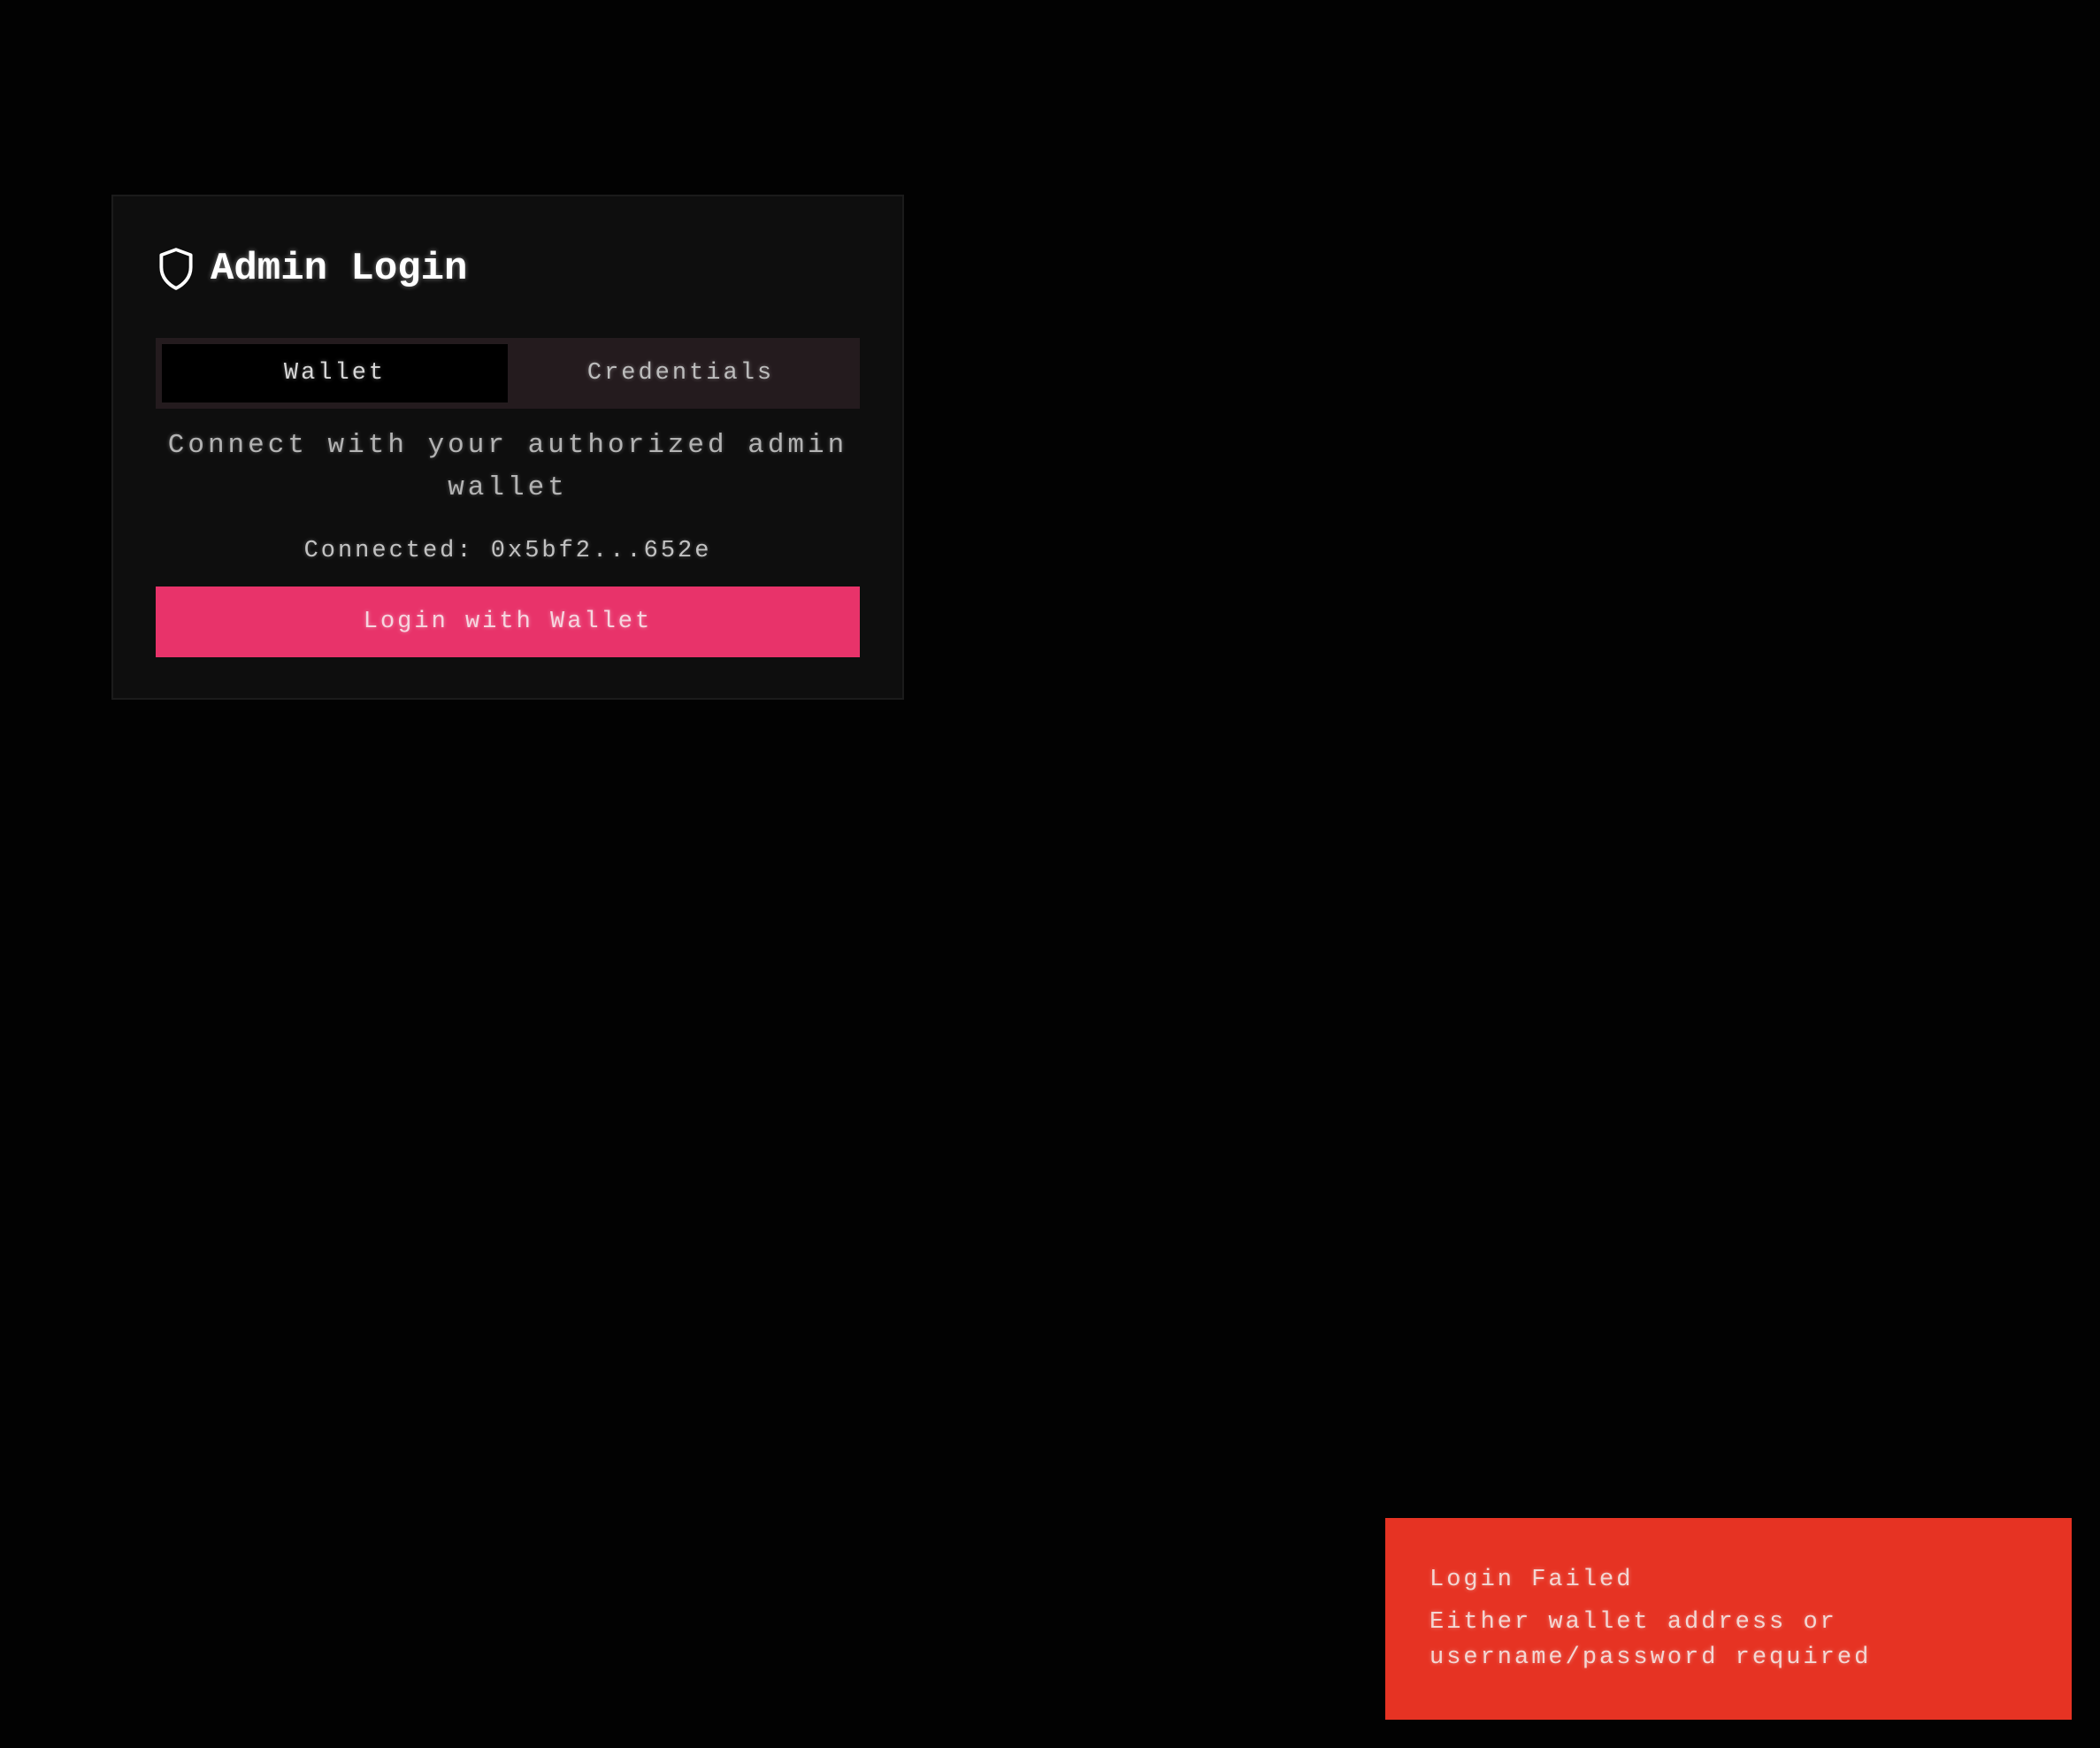 The image size is (2100, 1748). What do you see at coordinates (1531, 1580) in the screenshot?
I see `toast-title: Login Failed` at bounding box center [1531, 1580].